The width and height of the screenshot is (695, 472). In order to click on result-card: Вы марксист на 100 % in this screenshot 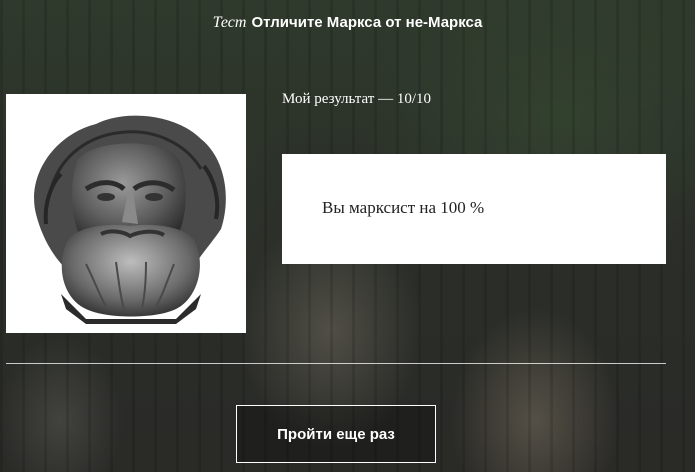, I will do `click(474, 209)`.